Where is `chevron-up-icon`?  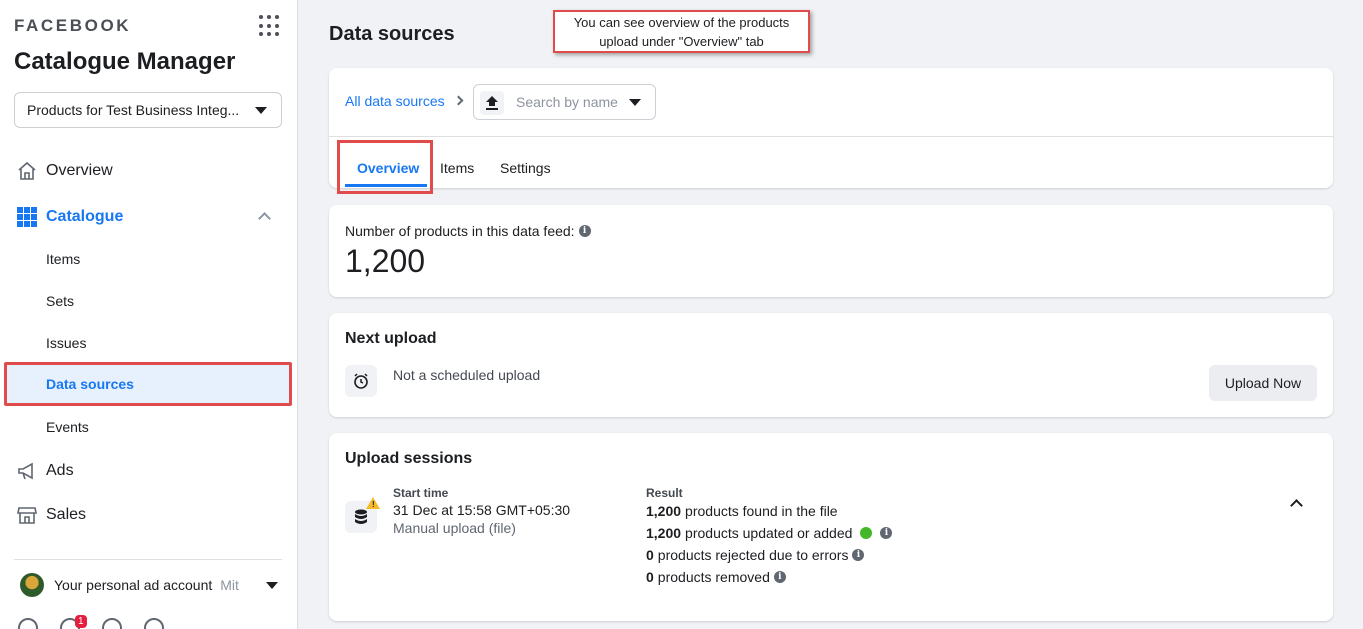
chevron-up-icon is located at coordinates (1296, 505).